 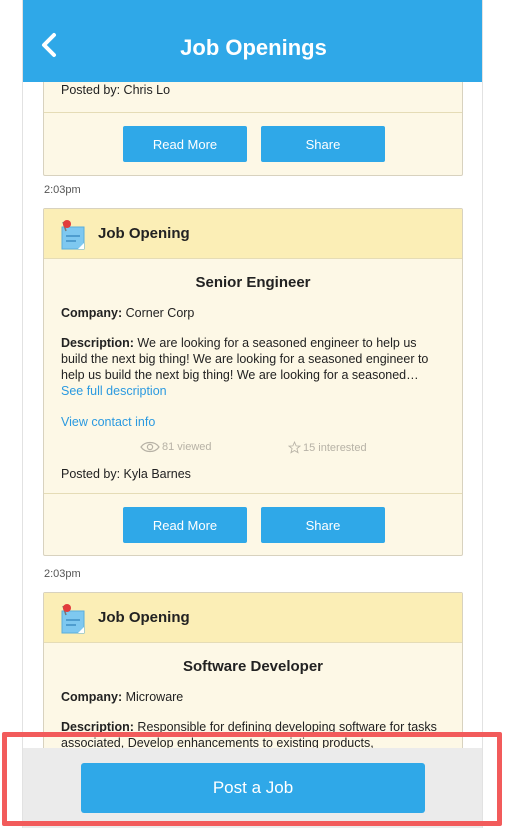 What do you see at coordinates (253, 47) in the screenshot?
I see `page-title: Job Openings` at bounding box center [253, 47].